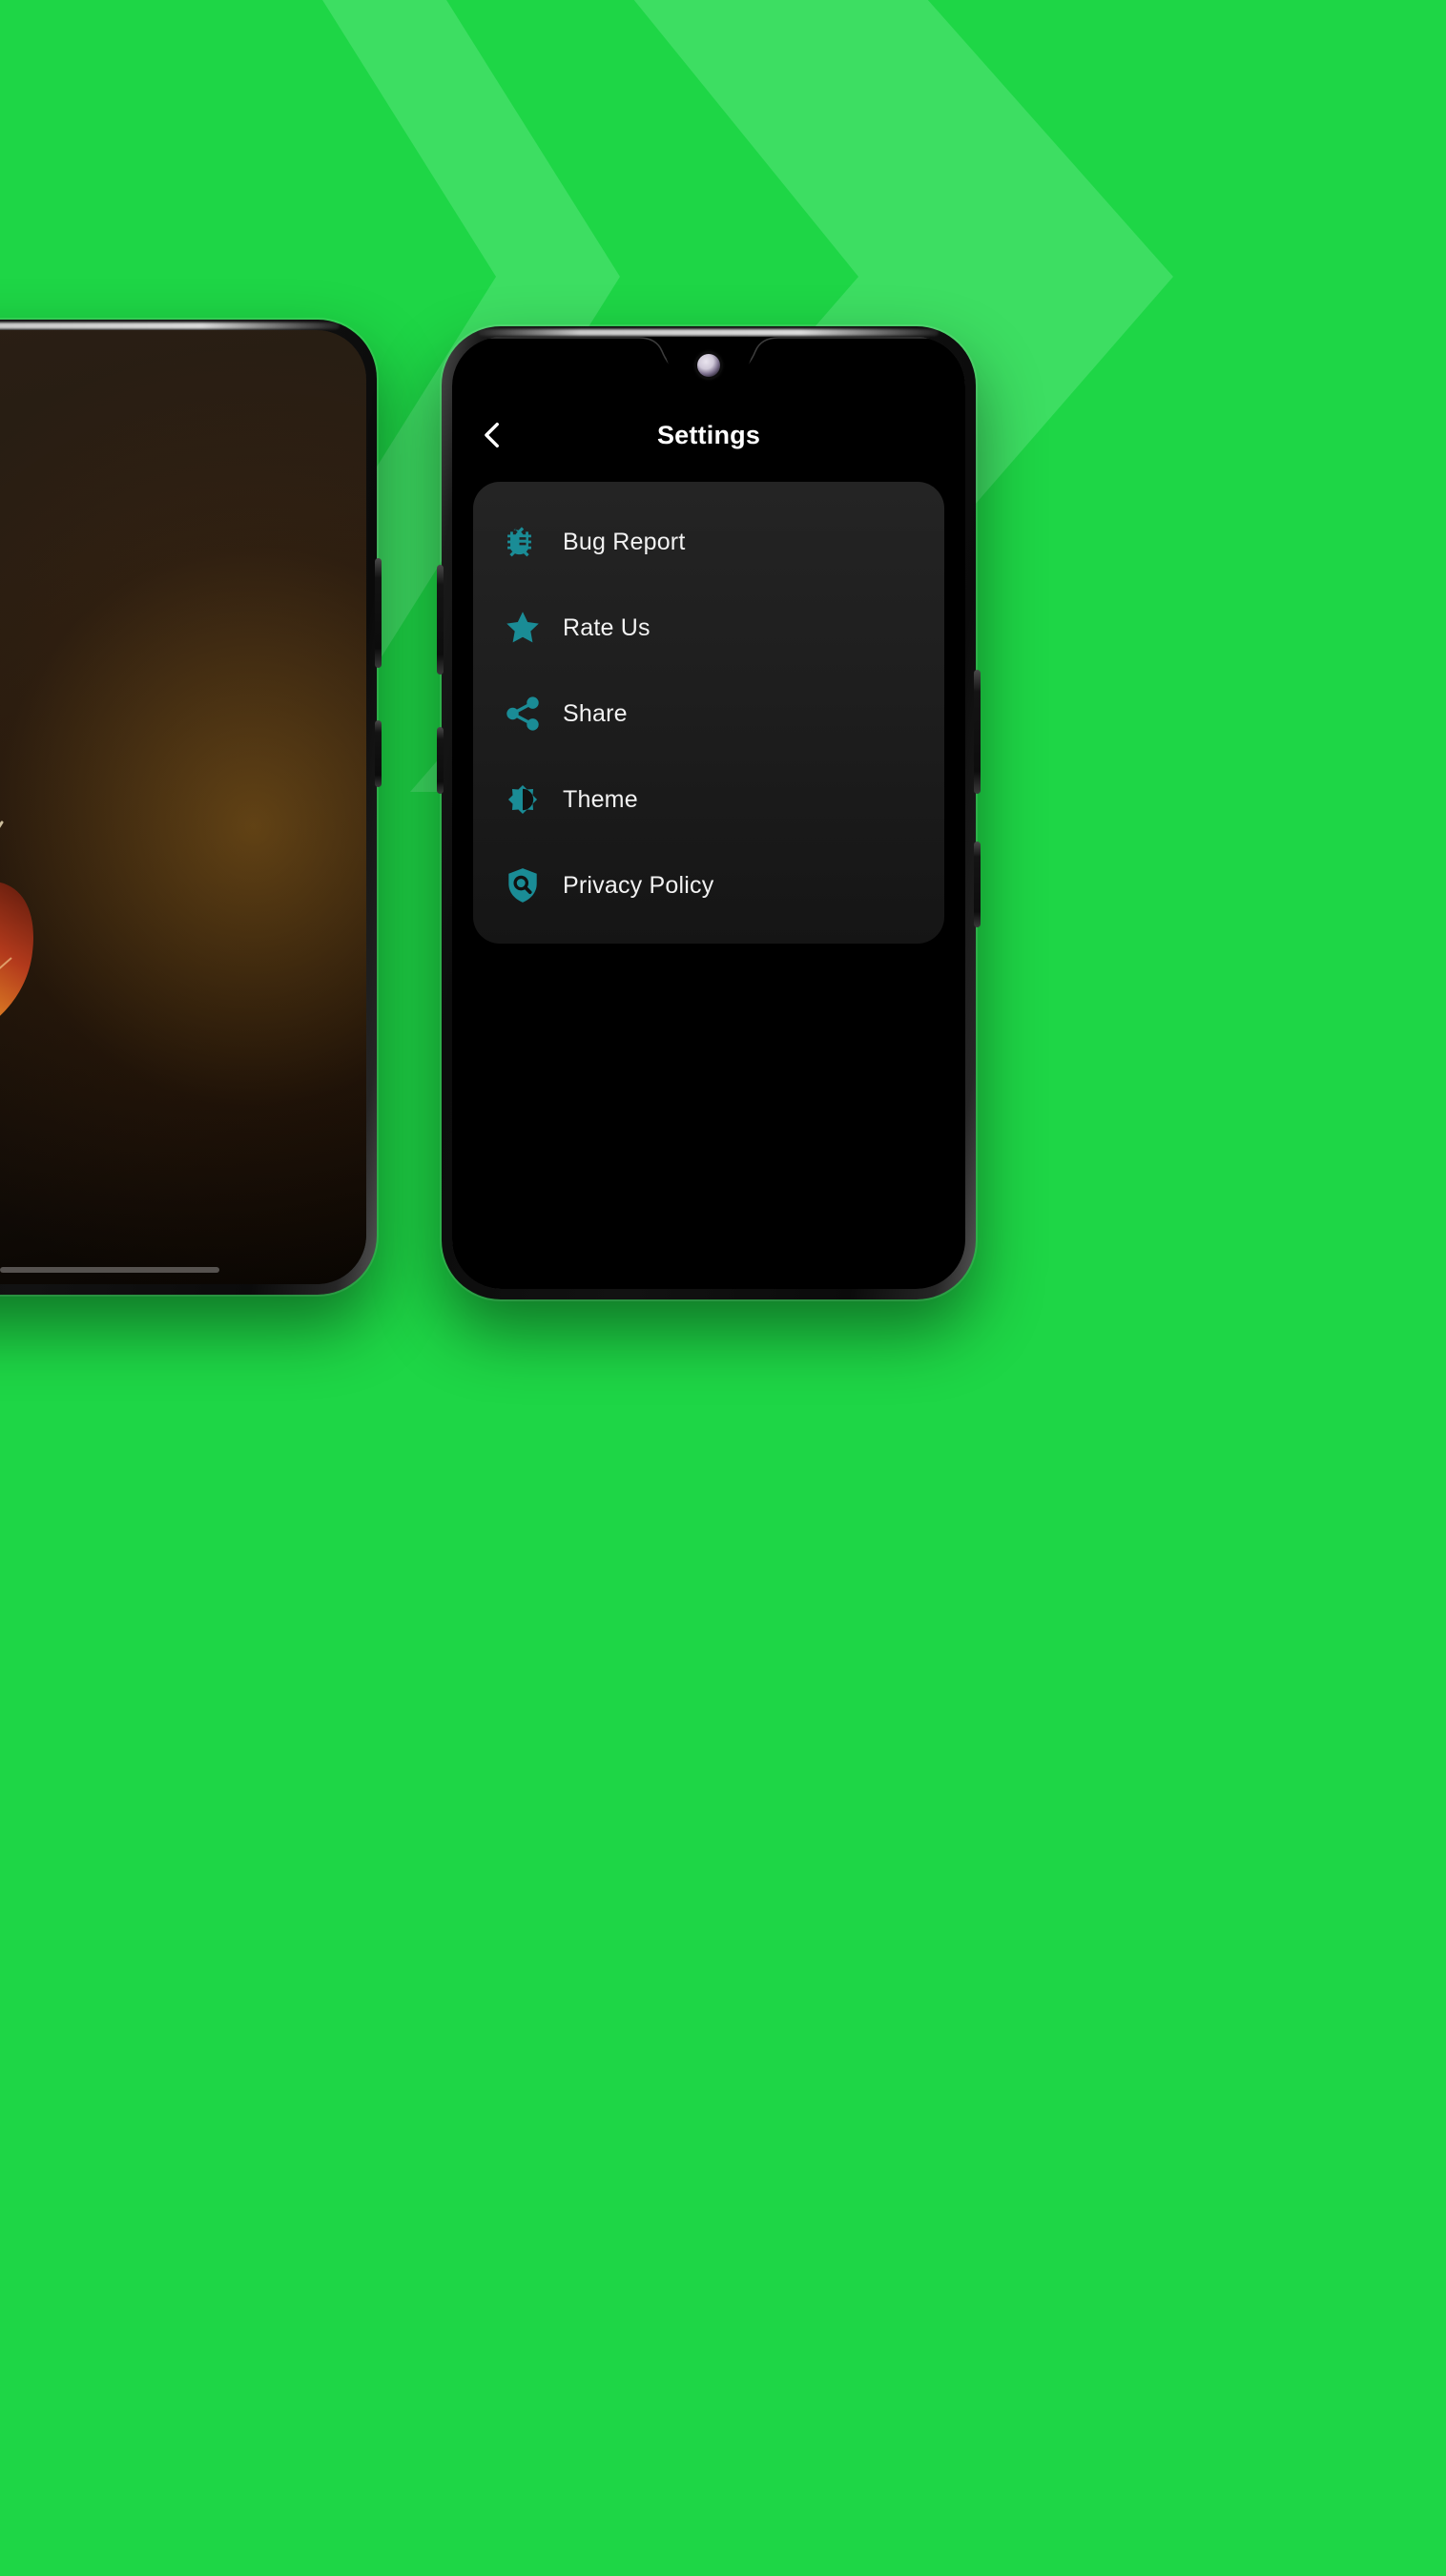  What do you see at coordinates (440, 620) in the screenshot?
I see `right-phone-volume-button` at bounding box center [440, 620].